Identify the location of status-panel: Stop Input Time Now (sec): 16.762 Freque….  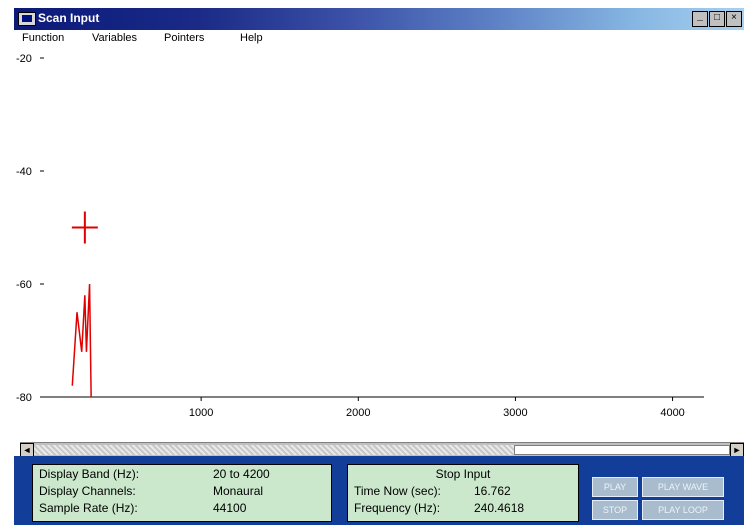
(463, 493).